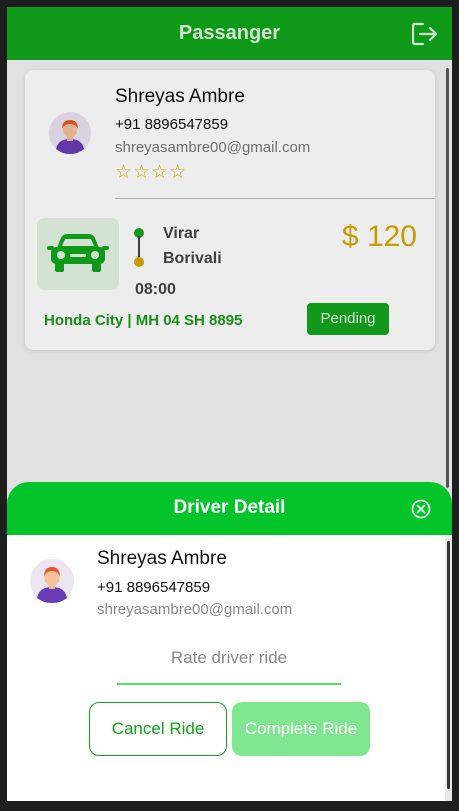 This screenshot has width=459, height=811. I want to click on sheet-scrollbar, so click(448, 668).